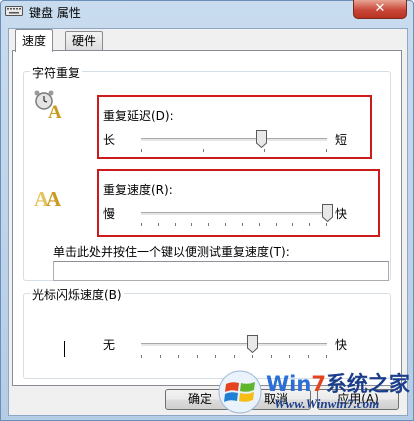 This screenshot has height=421, width=414. I want to click on rate-max-label: 快, so click(341, 214).